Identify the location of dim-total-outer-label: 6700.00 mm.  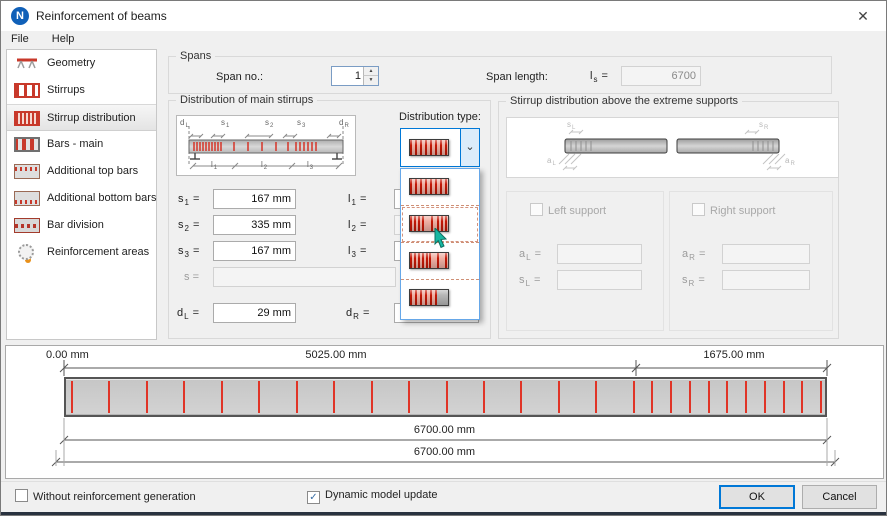
(444, 452).